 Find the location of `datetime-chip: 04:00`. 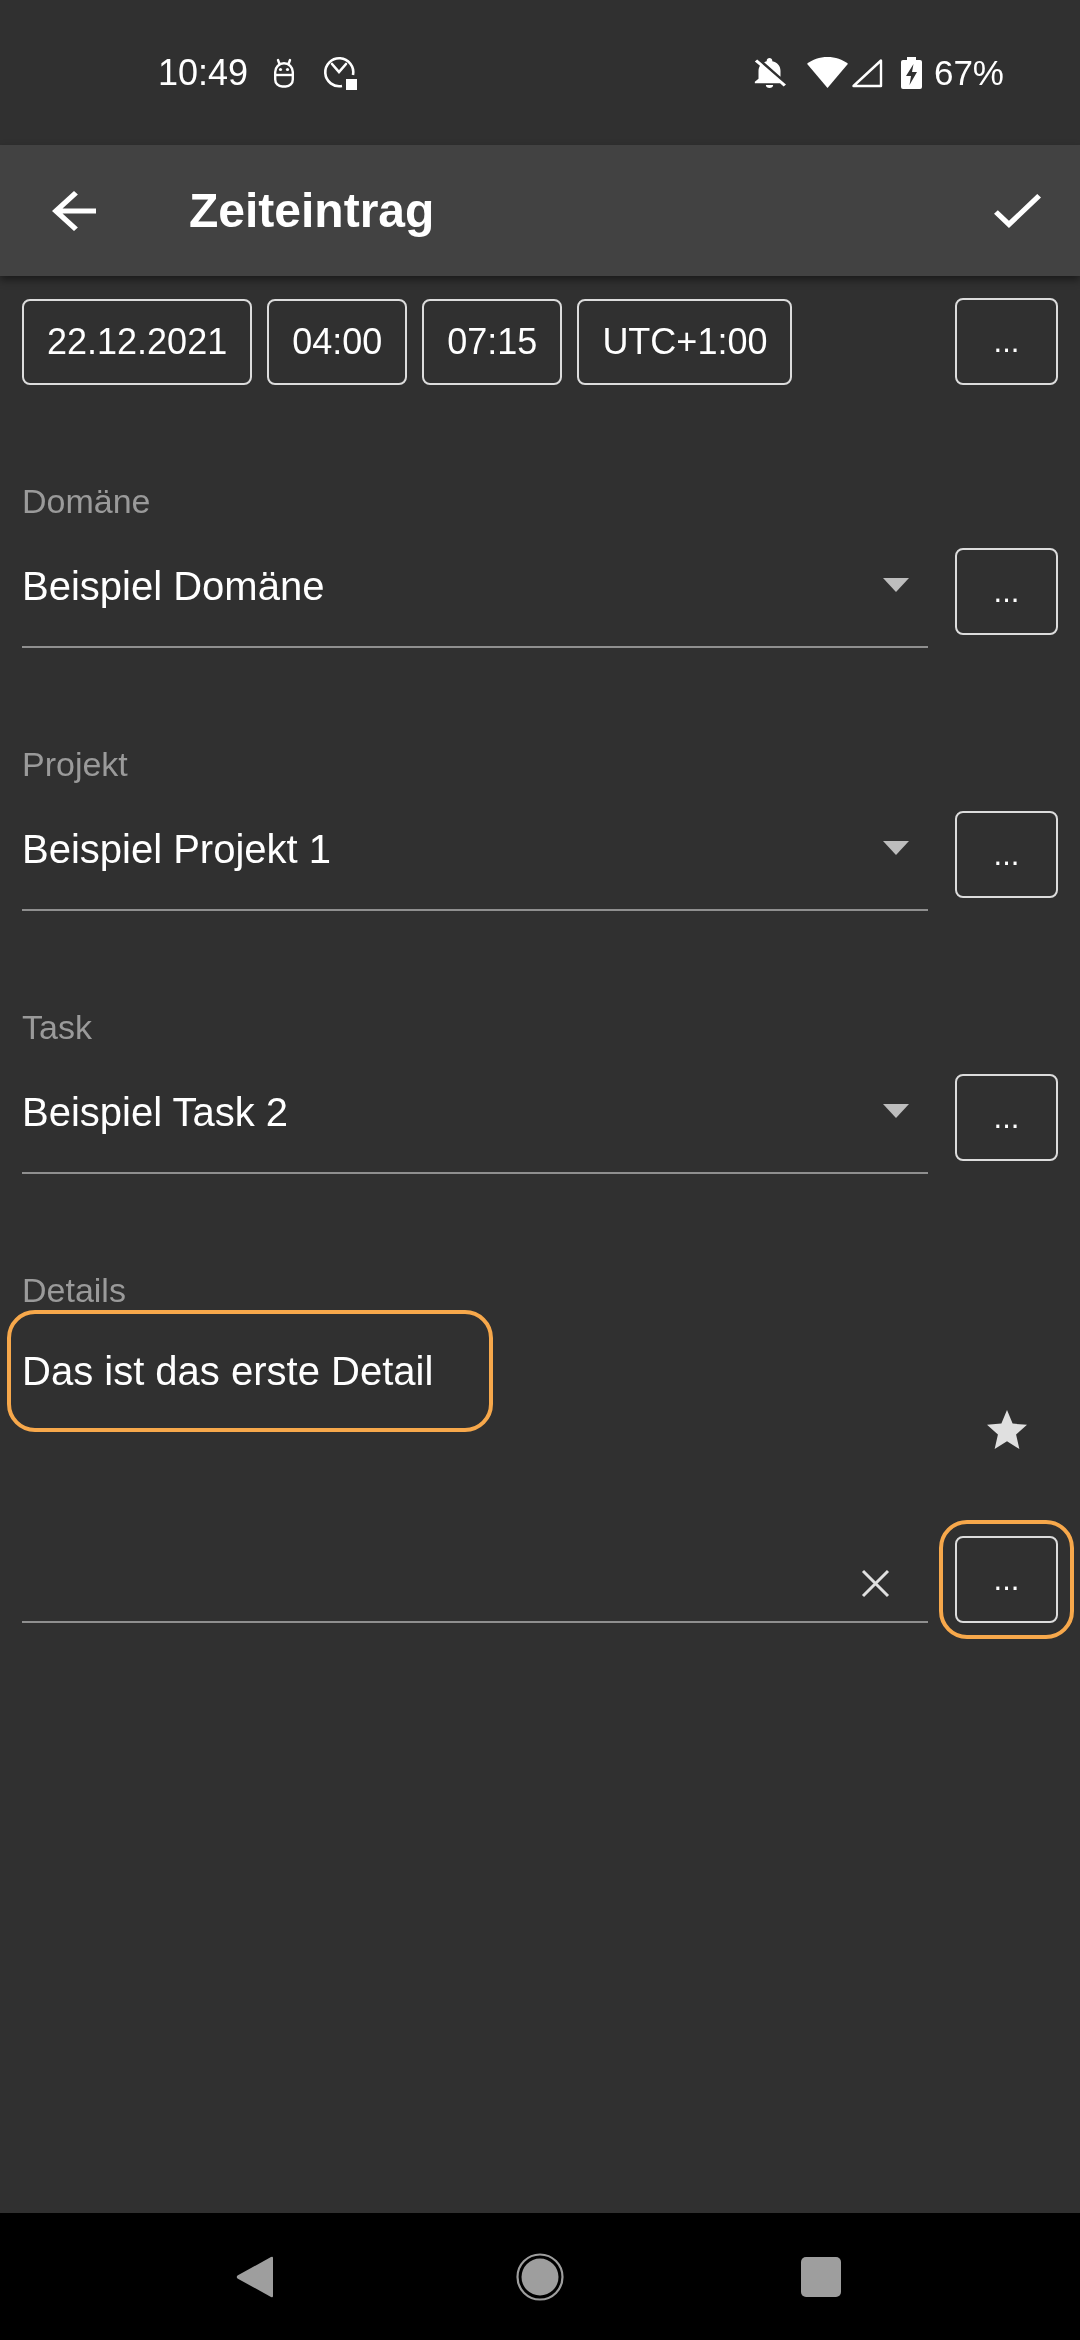

datetime-chip: 04:00 is located at coordinates (337, 341).